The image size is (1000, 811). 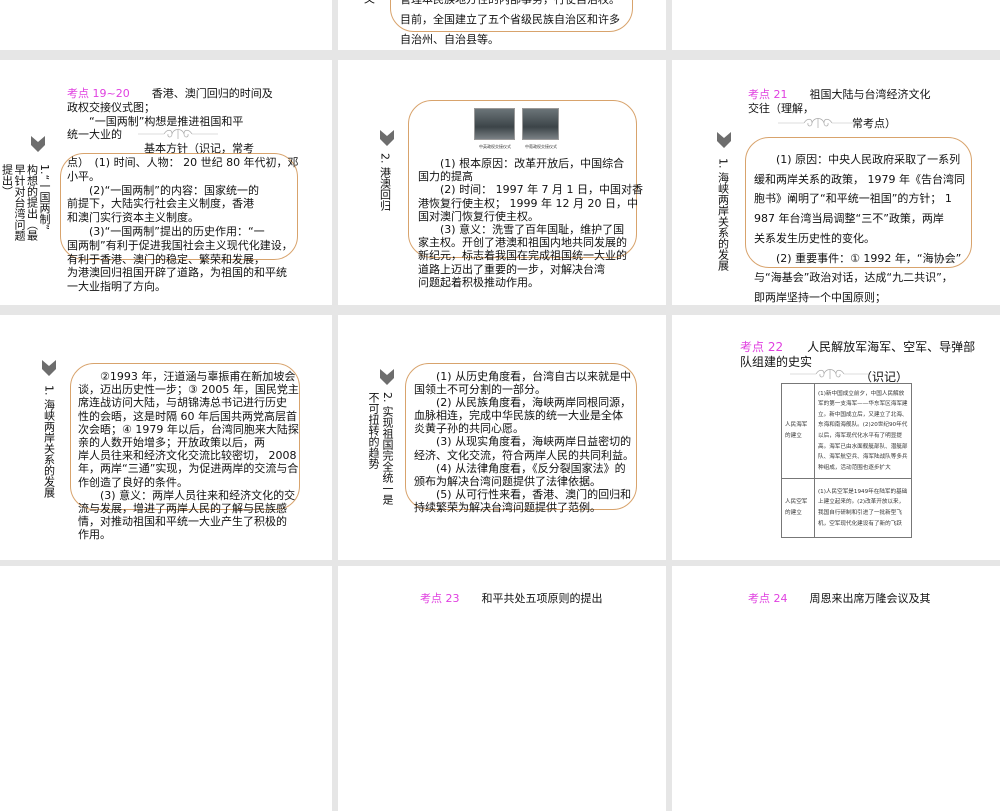 What do you see at coordinates (768, 598) in the screenshot?
I see `exam-point-label: 考点 24` at bounding box center [768, 598].